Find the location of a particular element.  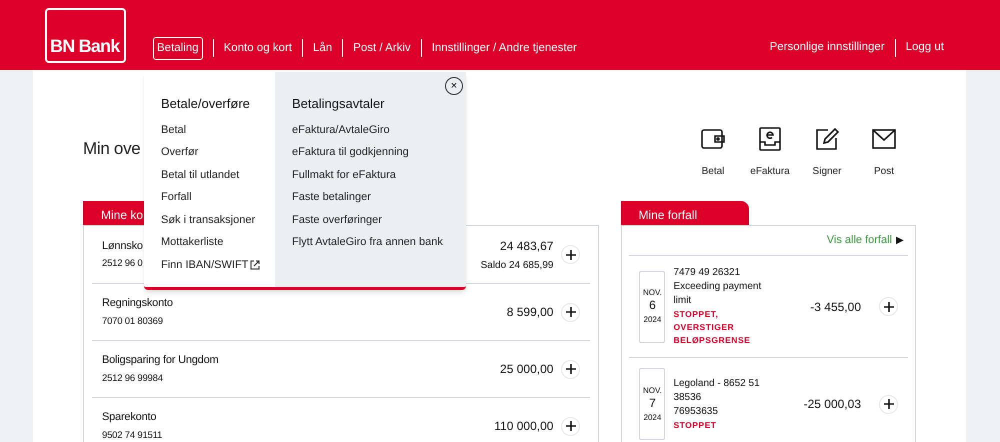

menu-heading: Betalingsavtaler is located at coordinates (339, 104).